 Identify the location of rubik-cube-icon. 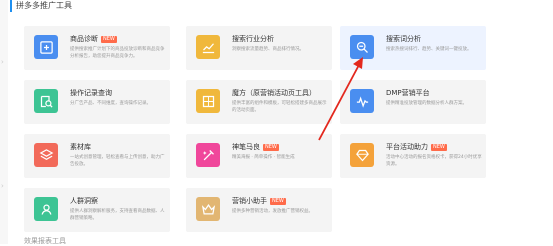
(208, 101).